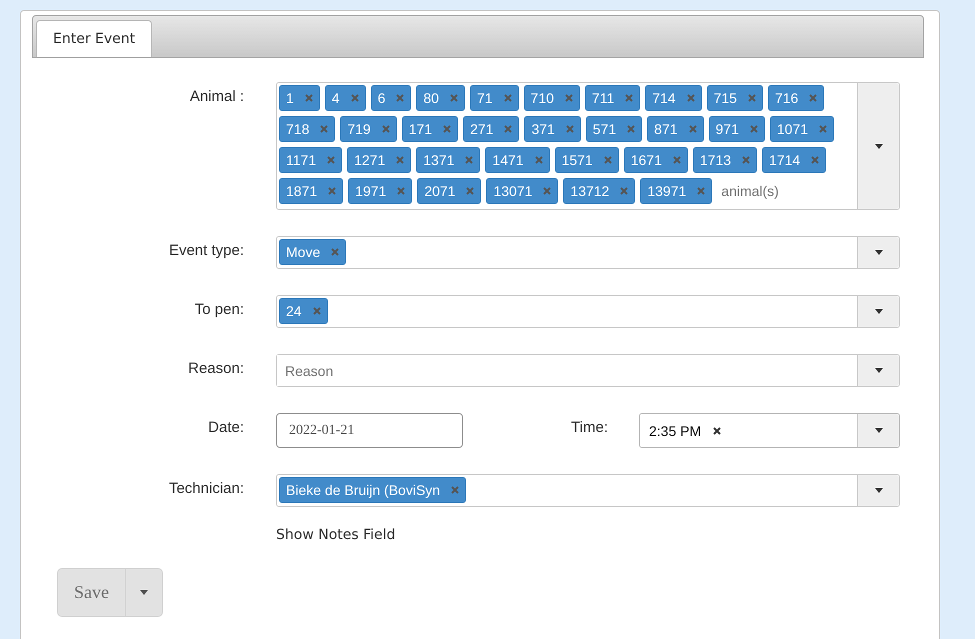  Describe the element at coordinates (448, 160) in the screenshot. I see `animal-tag: 1371` at that location.